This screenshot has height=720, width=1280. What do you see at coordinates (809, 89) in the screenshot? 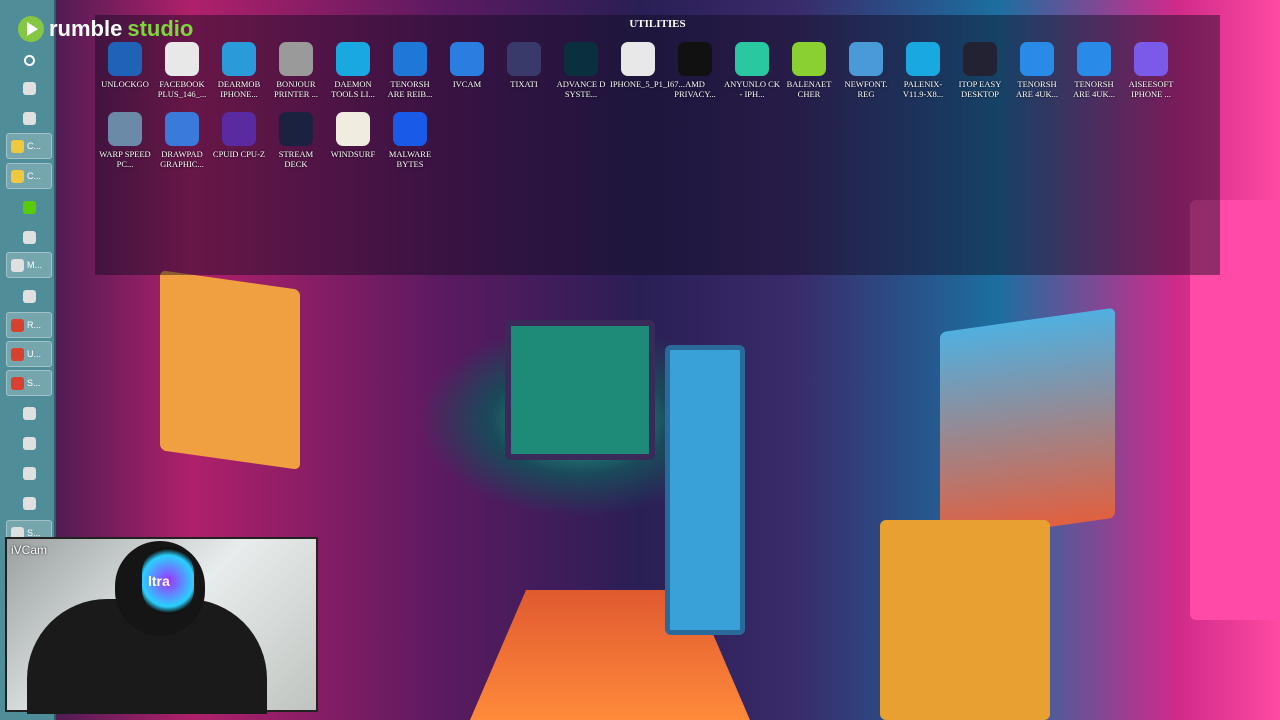
I see `shortcut-label: BALENAET CHER` at bounding box center [809, 89].